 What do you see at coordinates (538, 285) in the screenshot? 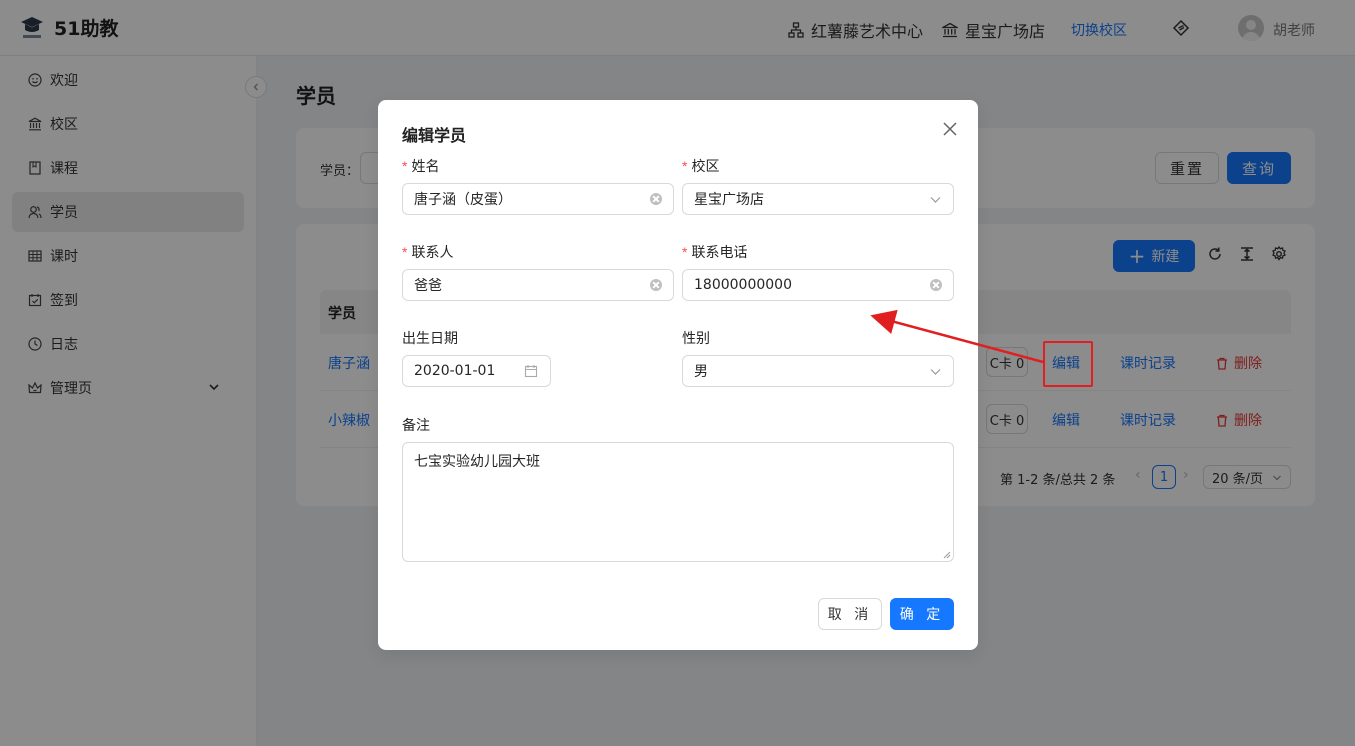
I see `contact-input: 爸爸` at bounding box center [538, 285].